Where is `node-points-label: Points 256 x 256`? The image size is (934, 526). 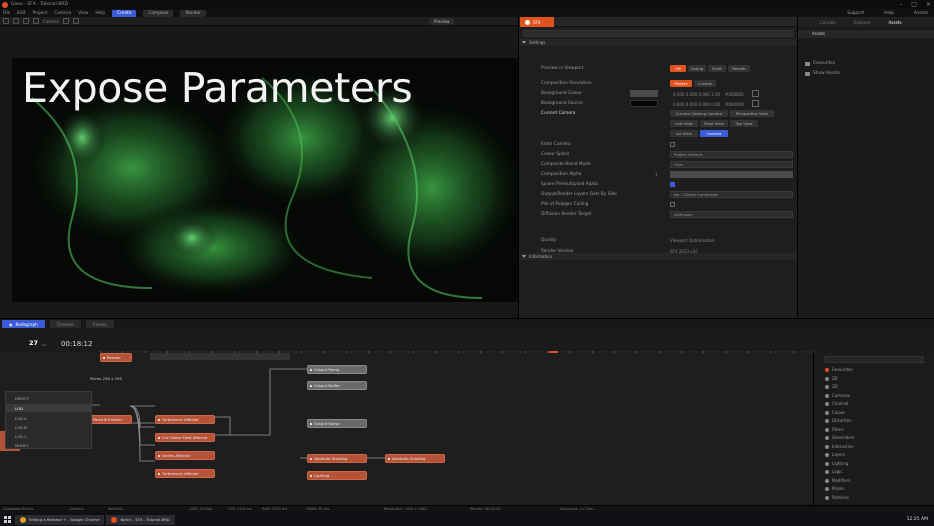 node-points-label: Points 256 x 256 is located at coordinates (106, 378).